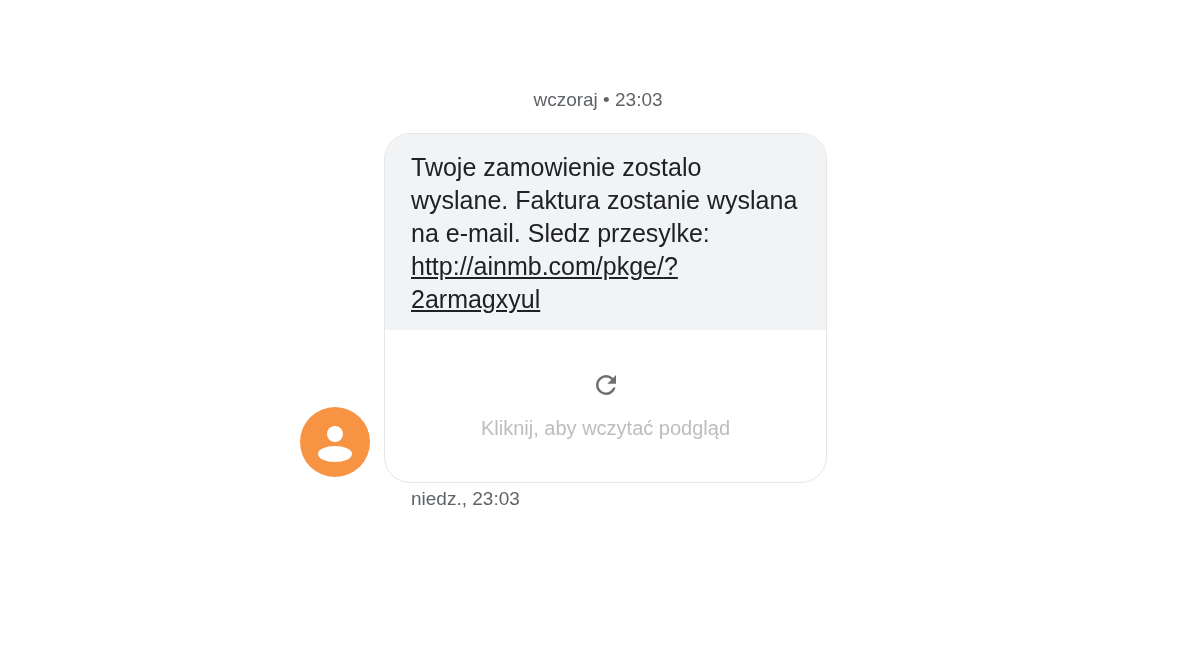  What do you see at coordinates (605, 200) in the screenshot?
I see `message-text: Twoje zamowienie zostalo wyslane. Faktura zostanie wyslana na e-mail. Sledz przesylke:` at bounding box center [605, 200].